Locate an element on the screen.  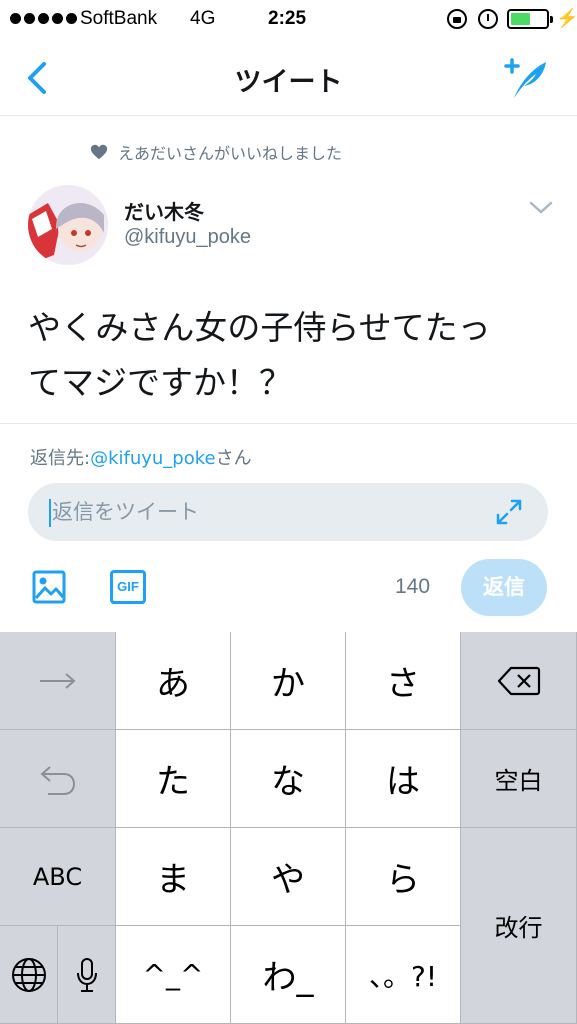
return-key: 改行 is located at coordinates (519, 926).